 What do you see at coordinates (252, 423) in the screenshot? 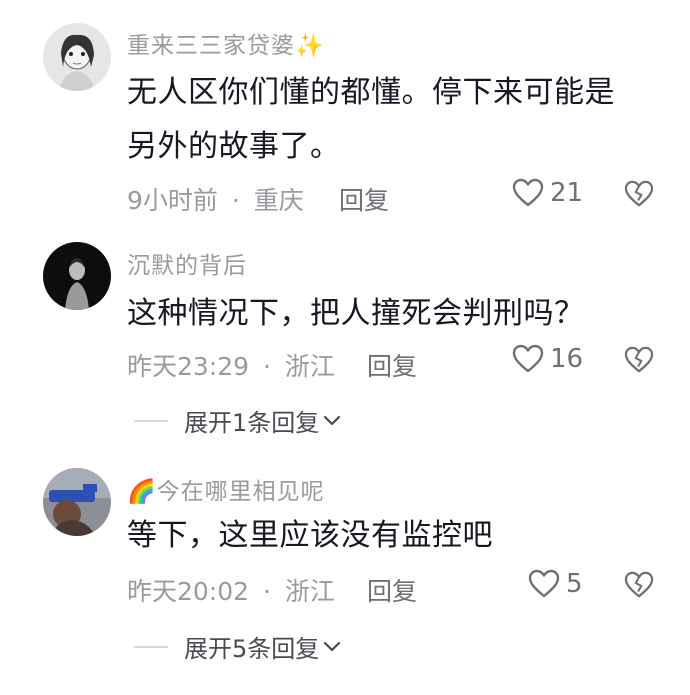
I see `expand-replies-label: 展开1条回复` at bounding box center [252, 423].